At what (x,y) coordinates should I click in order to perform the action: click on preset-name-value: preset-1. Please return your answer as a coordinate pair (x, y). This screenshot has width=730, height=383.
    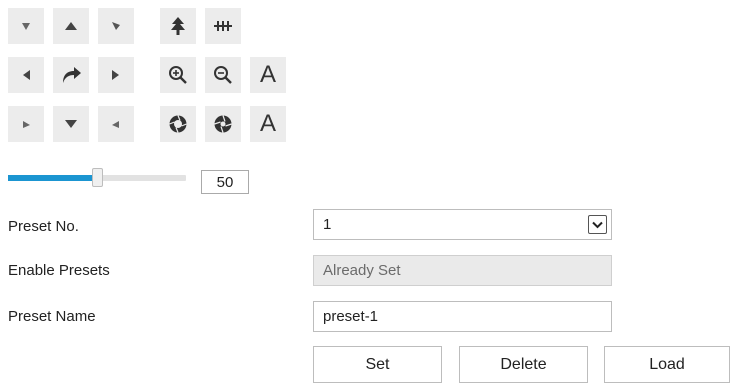
    Looking at the image, I should click on (351, 316).